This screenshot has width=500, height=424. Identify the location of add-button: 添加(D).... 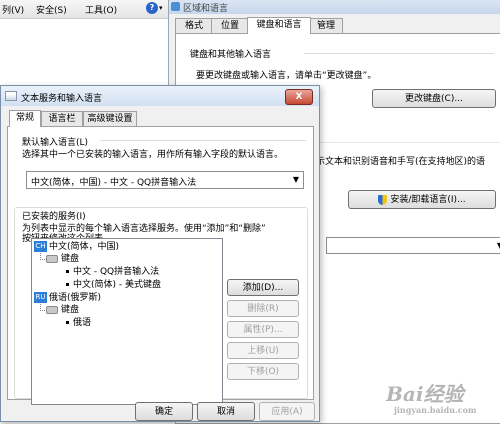
(263, 287).